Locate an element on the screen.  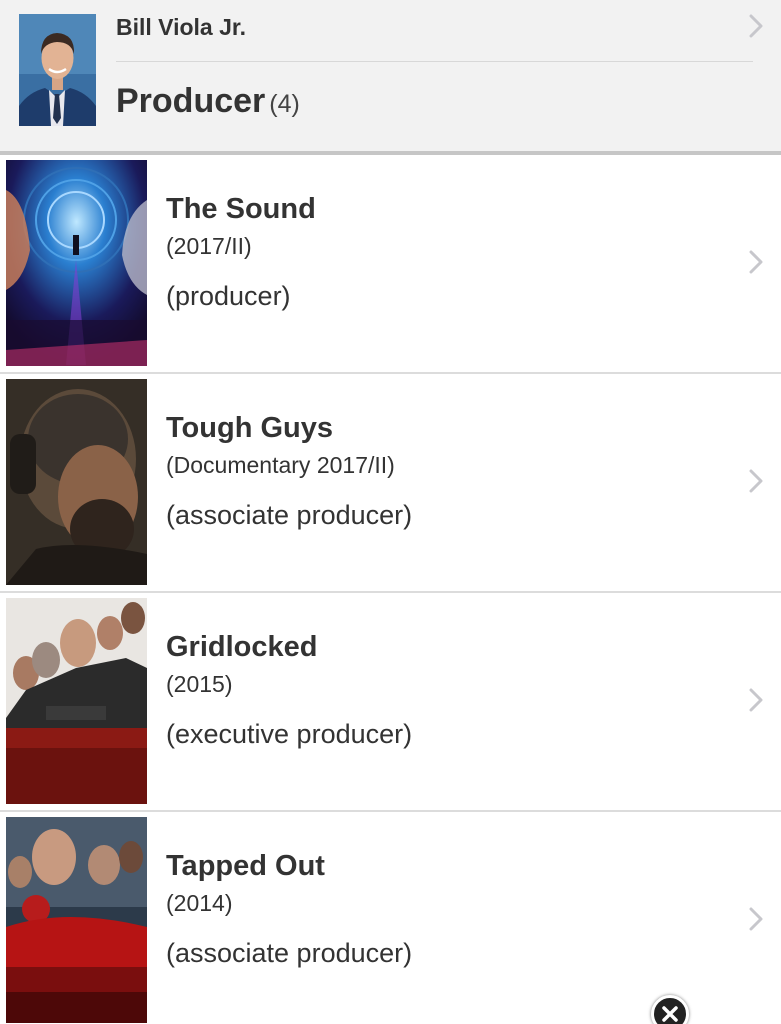
credit-year: (2017/II) is located at coordinates (209, 246).